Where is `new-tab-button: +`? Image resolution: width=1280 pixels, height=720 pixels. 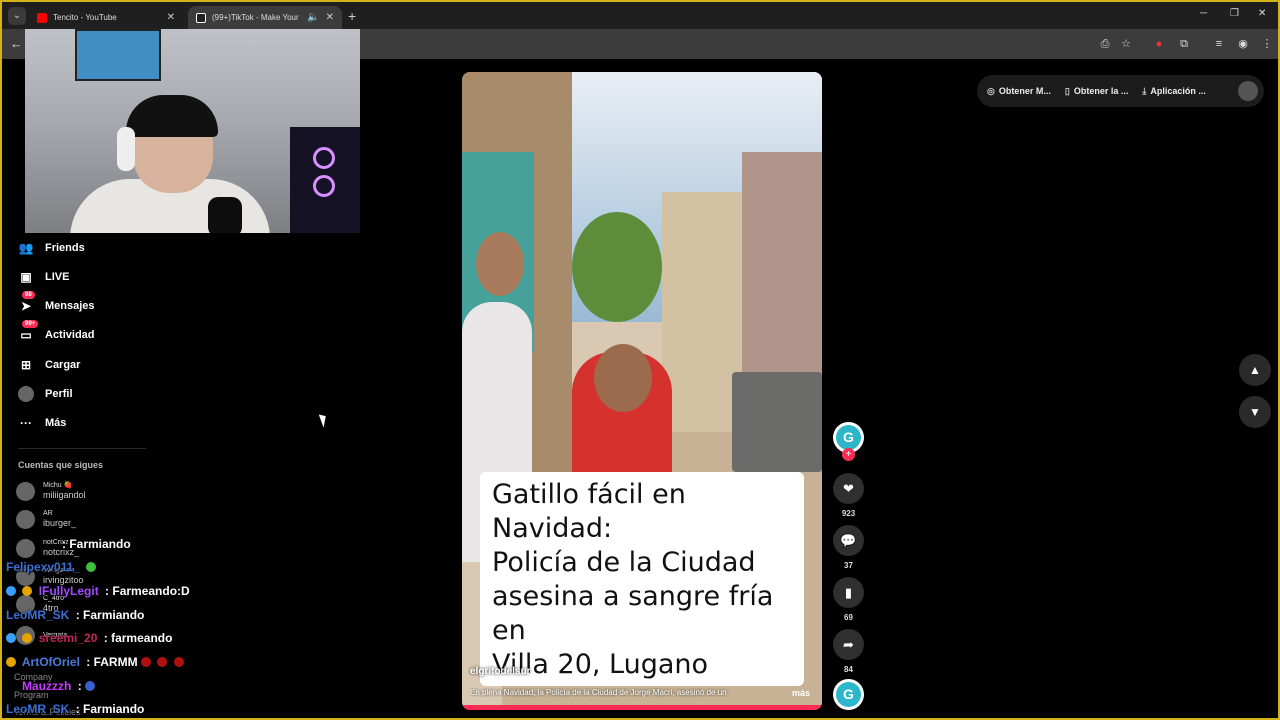 new-tab-button: + is located at coordinates (352, 16).